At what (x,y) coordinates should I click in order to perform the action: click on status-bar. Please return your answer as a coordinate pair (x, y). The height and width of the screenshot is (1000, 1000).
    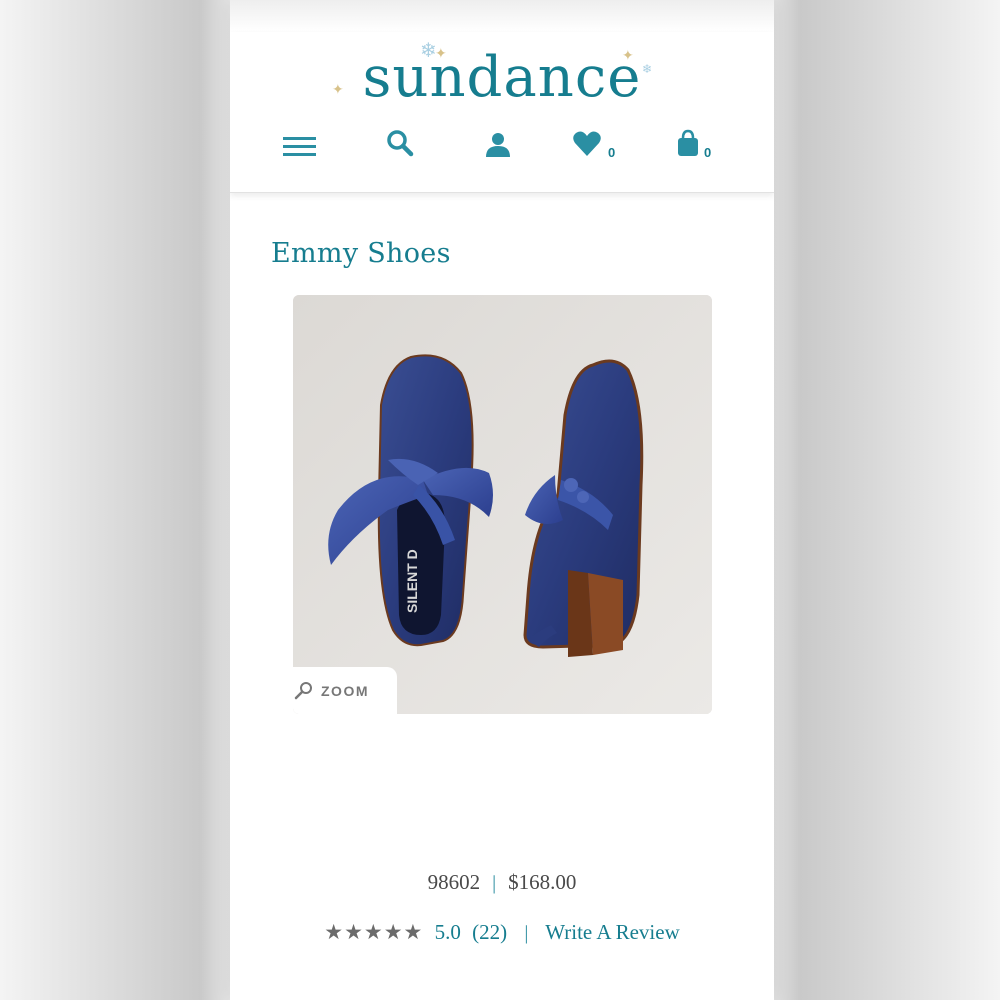
    Looking at the image, I should click on (502, 16).